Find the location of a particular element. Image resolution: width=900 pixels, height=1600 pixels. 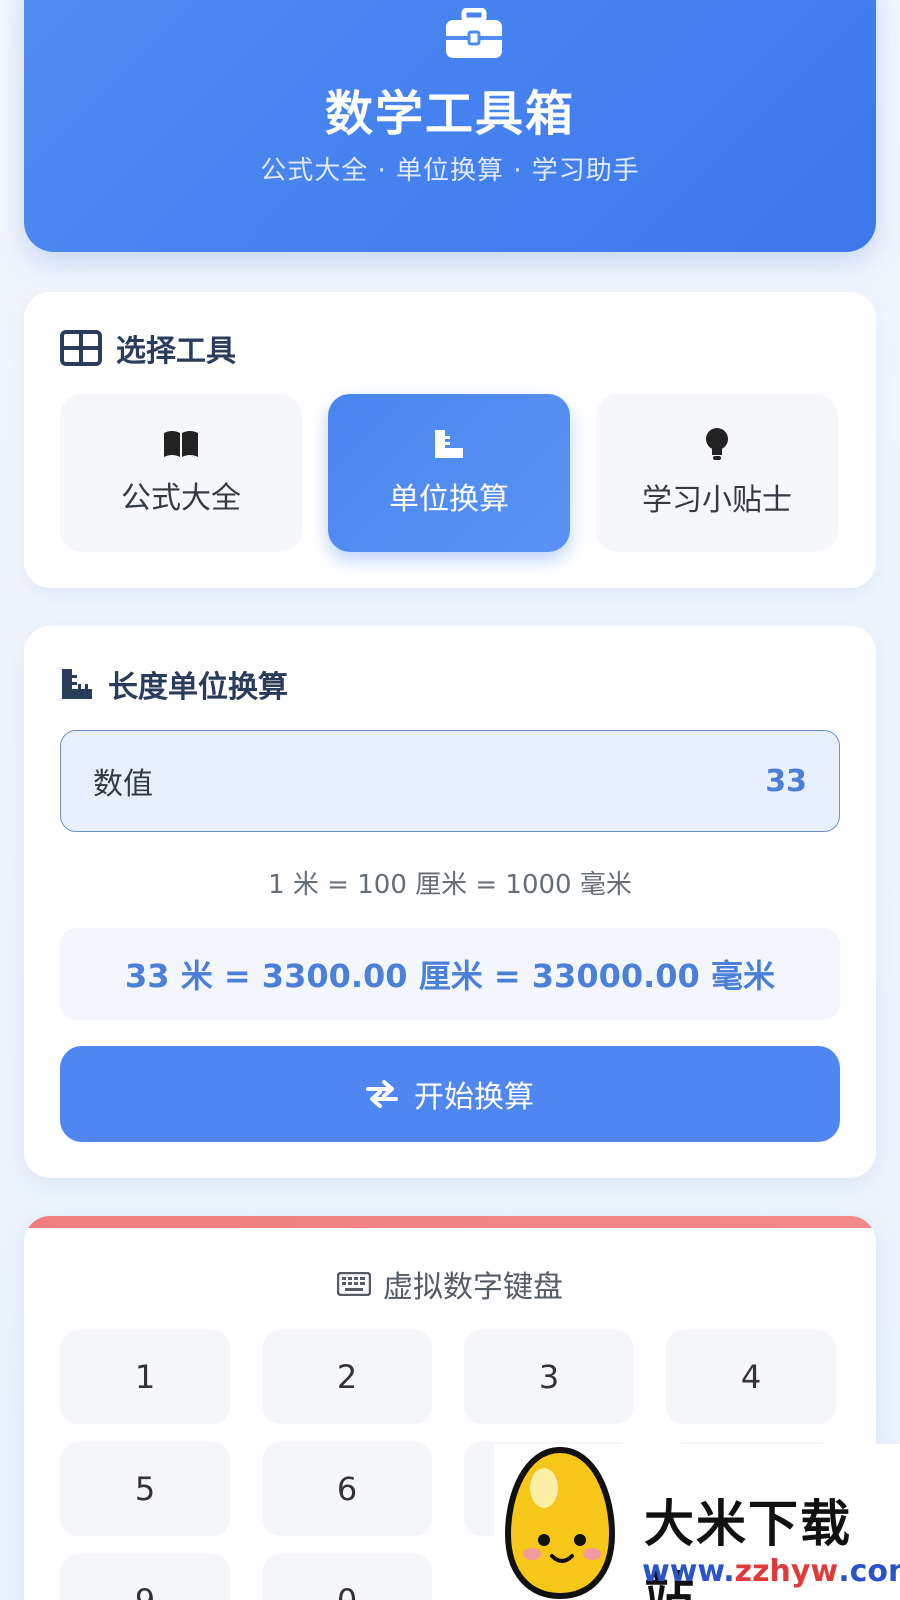

tool-select-heading: 选择工具 is located at coordinates (148, 348).